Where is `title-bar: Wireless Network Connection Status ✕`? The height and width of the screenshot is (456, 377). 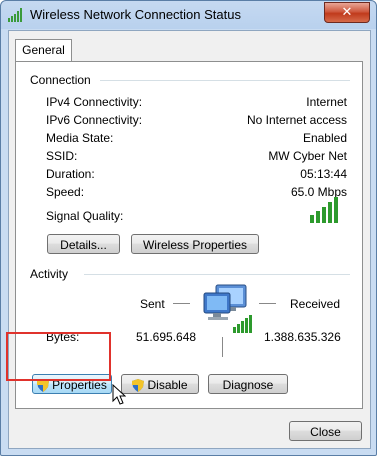
title-bar: Wireless Network Connection Status ✕ is located at coordinates (188, 15).